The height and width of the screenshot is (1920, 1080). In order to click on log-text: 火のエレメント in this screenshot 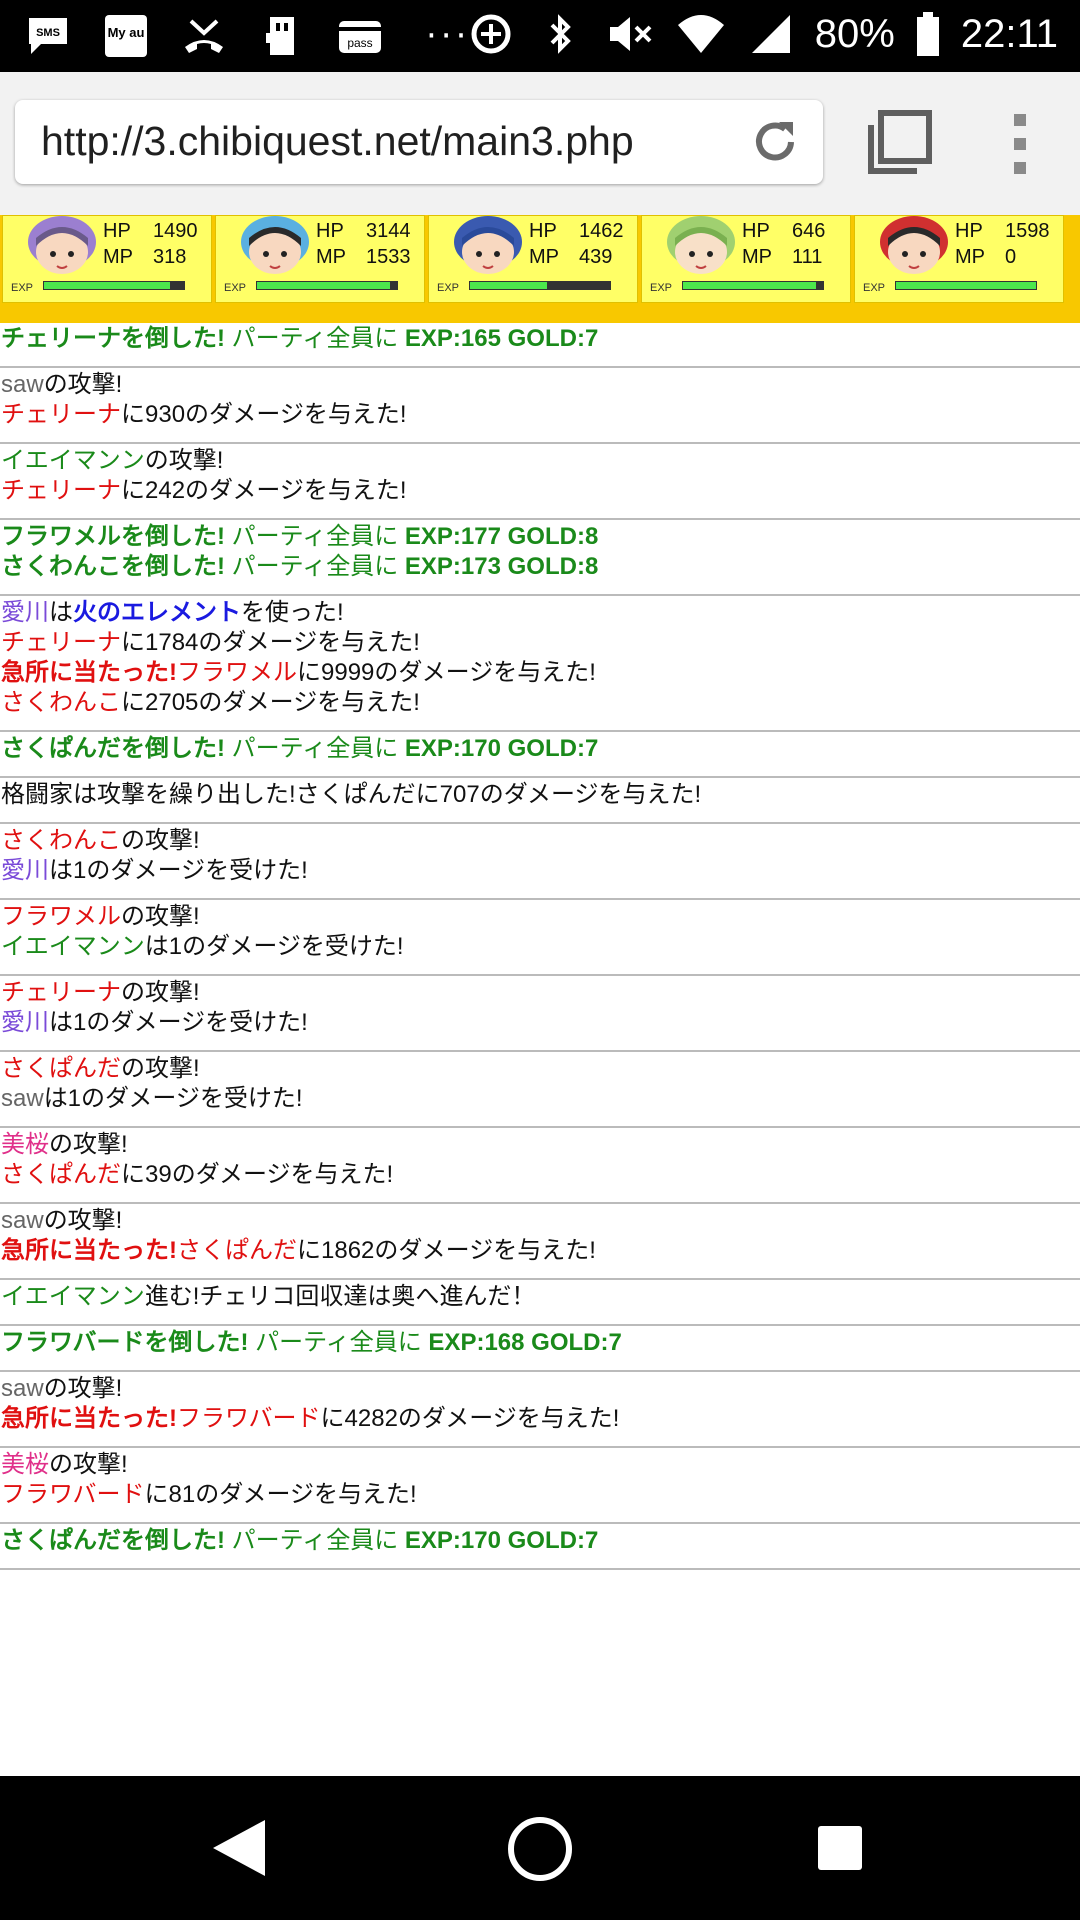, I will do `click(157, 612)`.